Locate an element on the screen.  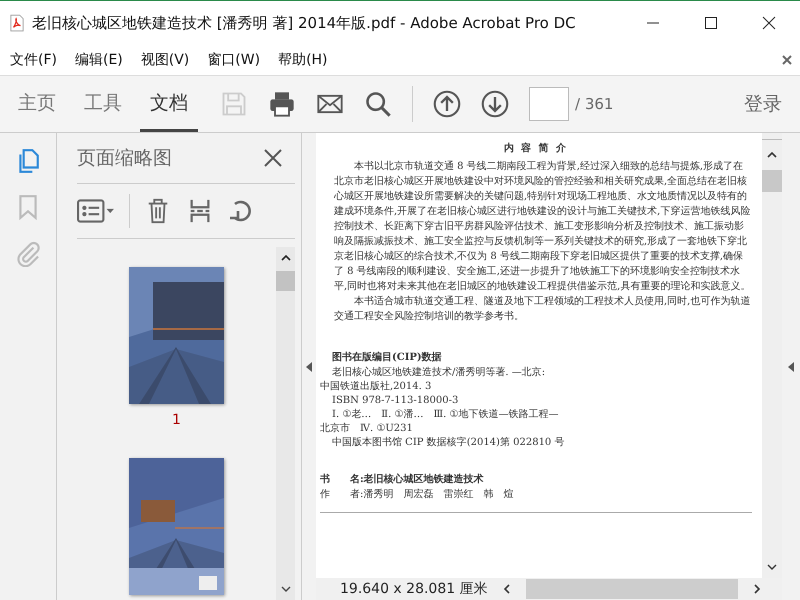
expand-icon is located at coordinates (791, 367).